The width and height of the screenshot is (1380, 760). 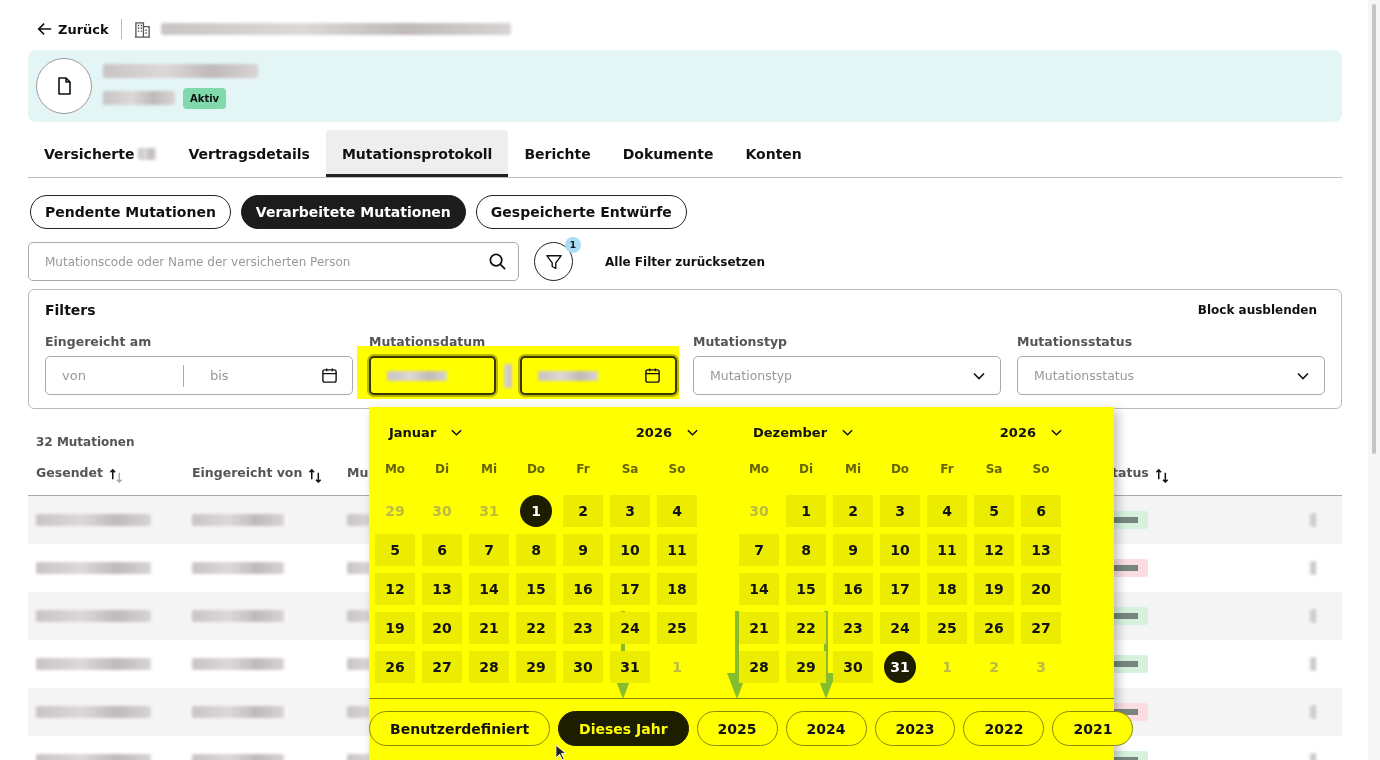 What do you see at coordinates (130, 212) in the screenshot?
I see `view-toggle-button: Pendente Mutationen` at bounding box center [130, 212].